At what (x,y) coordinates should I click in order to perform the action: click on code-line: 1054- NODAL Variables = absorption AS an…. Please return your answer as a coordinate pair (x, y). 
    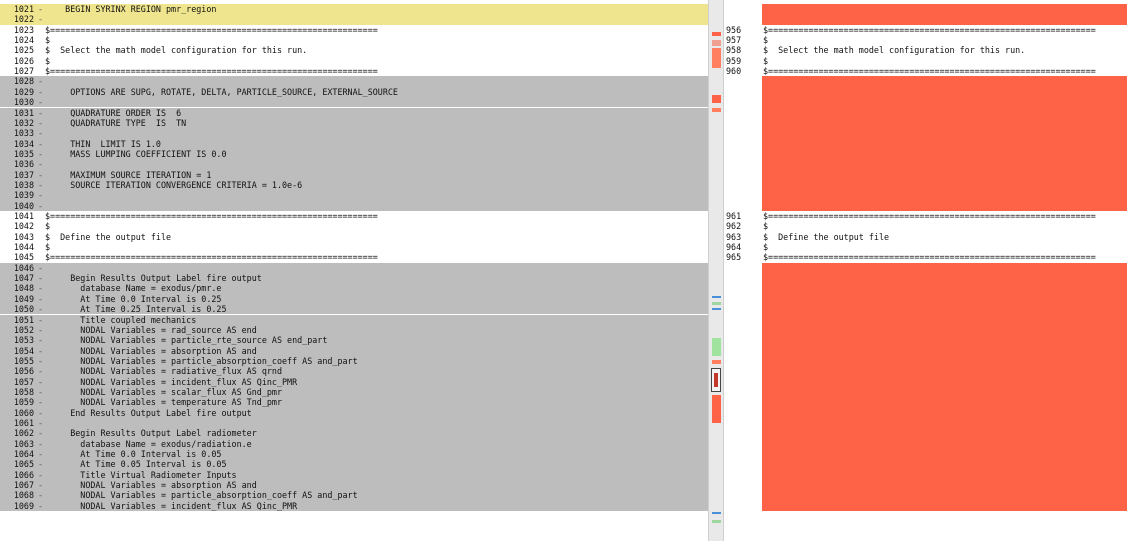
    Looking at the image, I should click on (354, 350).